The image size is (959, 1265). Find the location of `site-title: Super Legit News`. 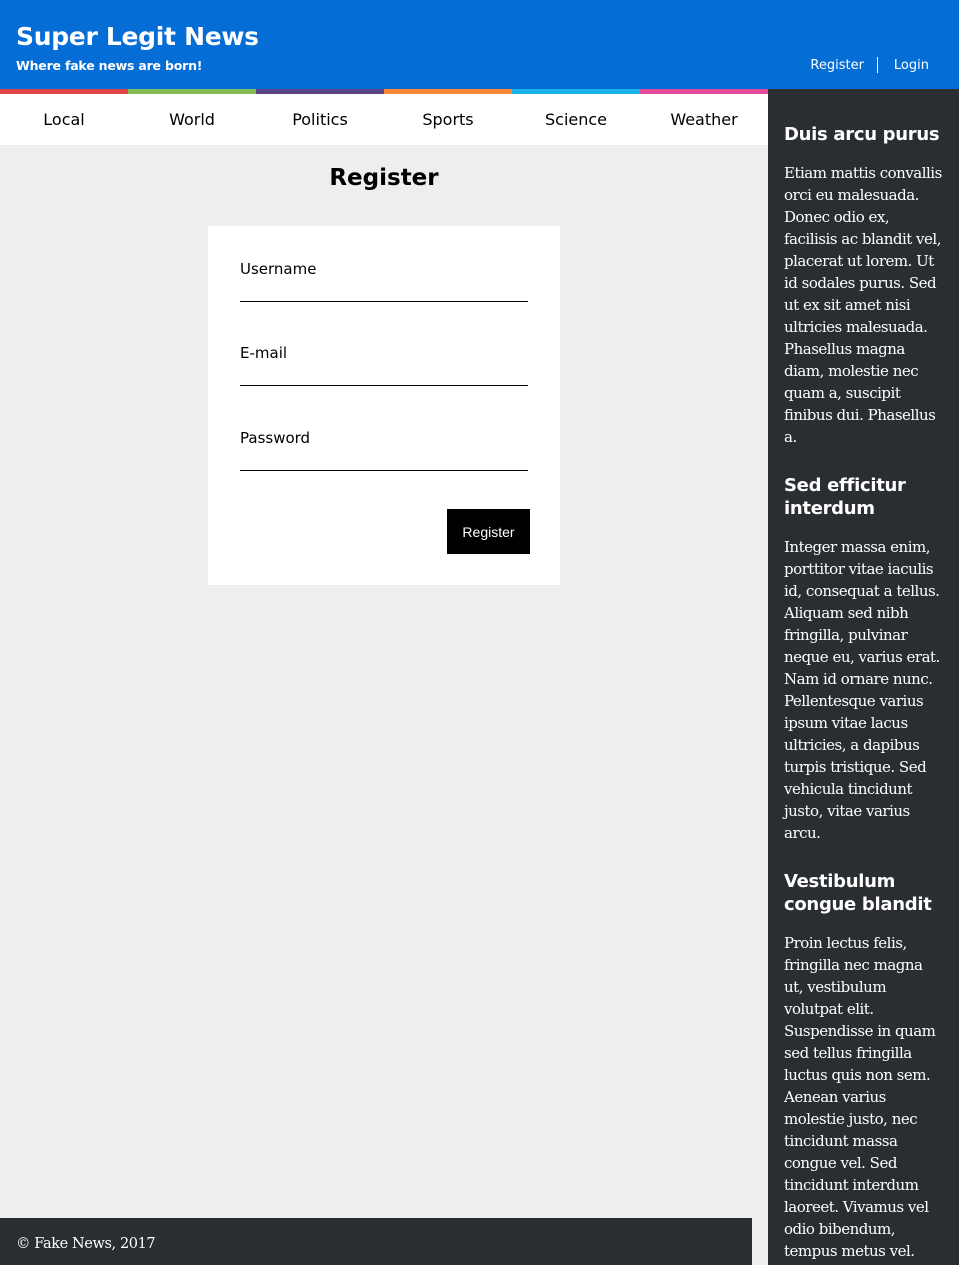

site-title: Super Legit News is located at coordinates (137, 36).